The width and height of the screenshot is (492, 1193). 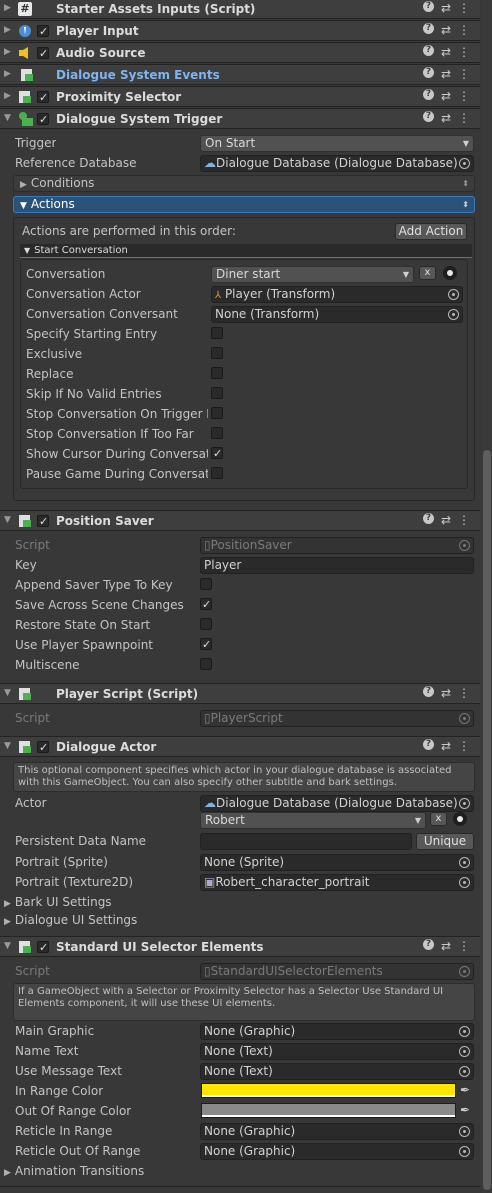 What do you see at coordinates (74, 1171) in the screenshot?
I see `animation-transitions-foldout: ▶ Animation Transitions` at bounding box center [74, 1171].